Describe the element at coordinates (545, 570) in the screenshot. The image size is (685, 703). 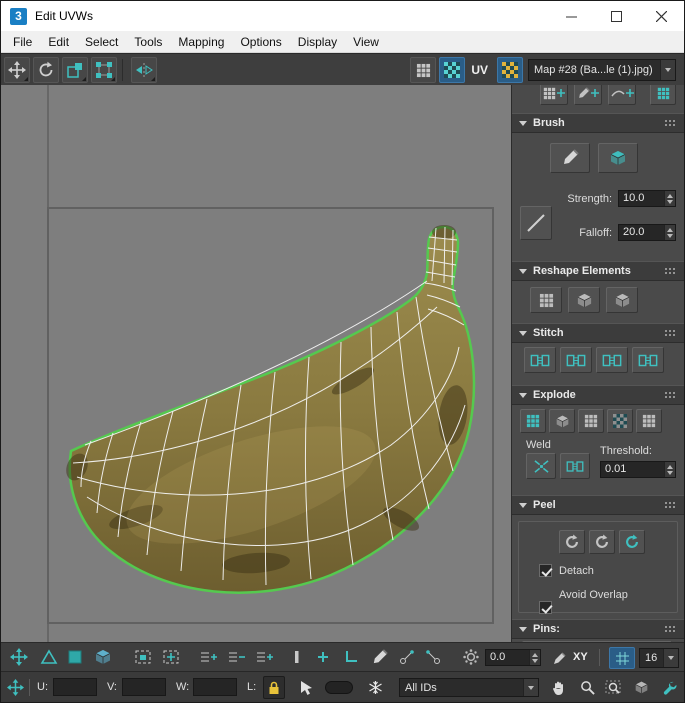
I see `detach-checkbox` at that location.